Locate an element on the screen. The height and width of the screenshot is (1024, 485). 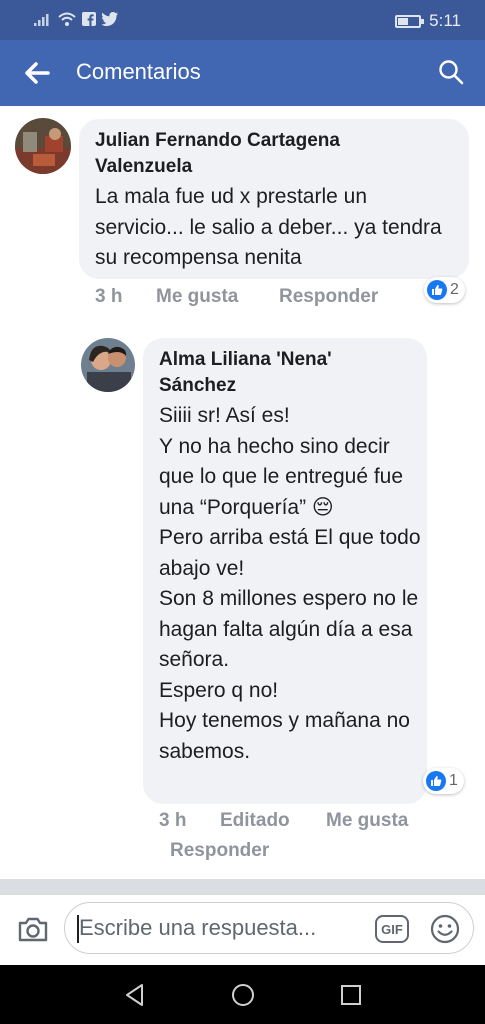
thumbs-up-icon is located at coordinates (436, 781).